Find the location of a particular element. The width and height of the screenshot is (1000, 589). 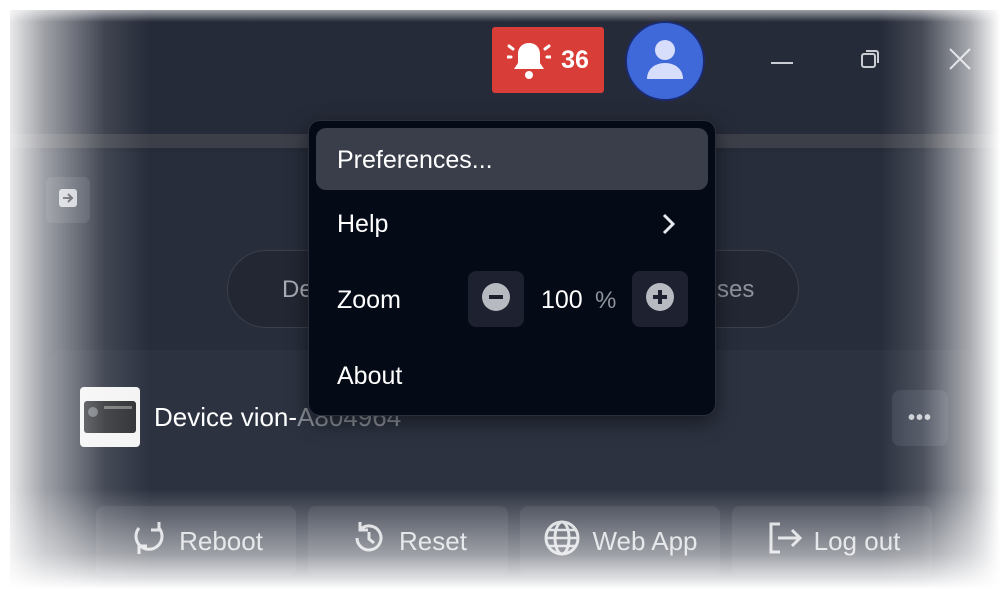

reboot-button: Reboot is located at coordinates (196, 541).